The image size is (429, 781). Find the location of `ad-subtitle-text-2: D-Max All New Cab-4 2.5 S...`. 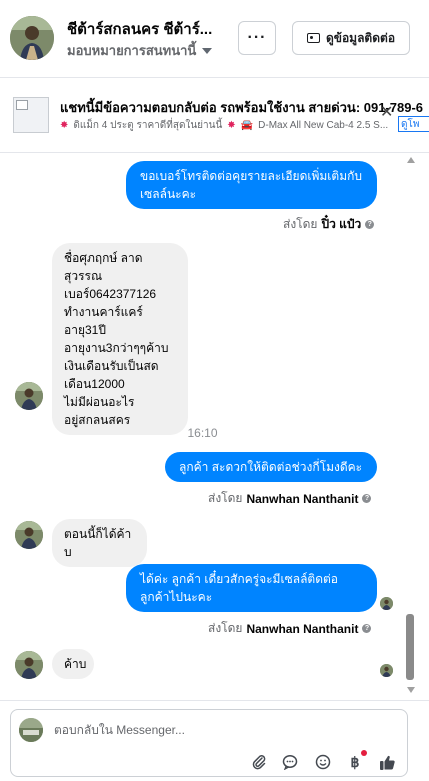

ad-subtitle-text-2: D-Max All New Cab-4 2.5 S... is located at coordinates (323, 125).